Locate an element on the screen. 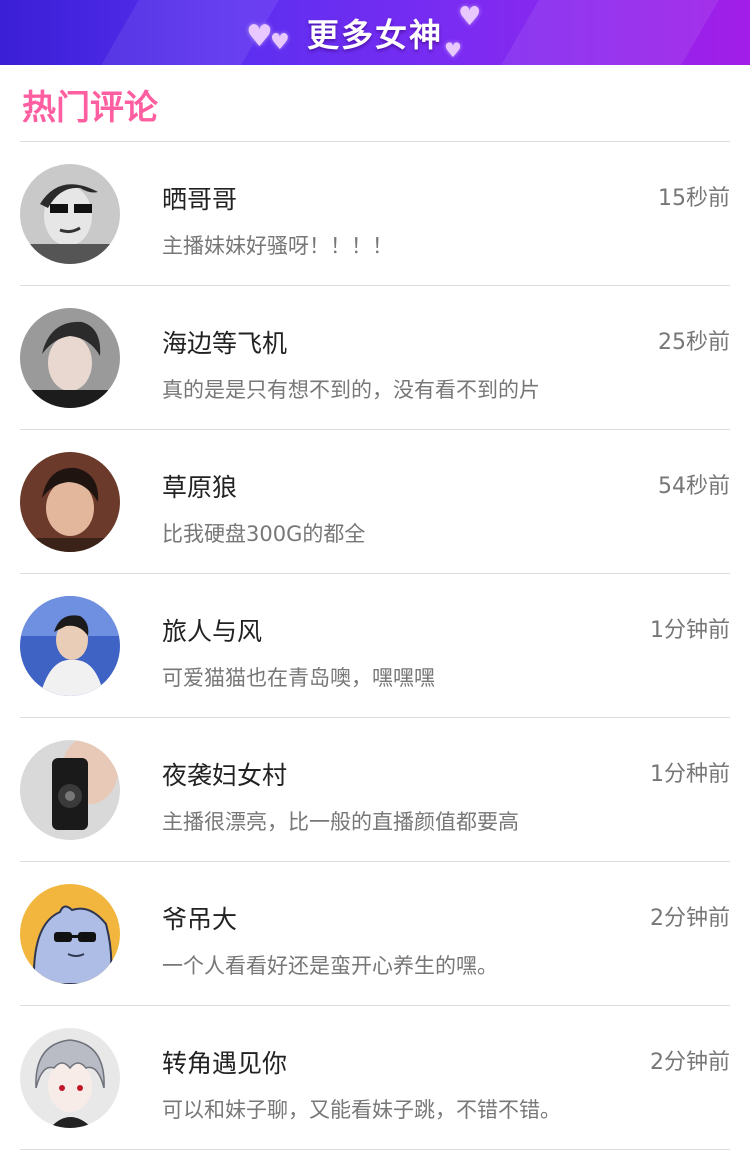  comment-item: 旅人与风 1分钟前 可爱猫猫也在青岛噢，嘿嘿嘿 is located at coordinates (375, 646).